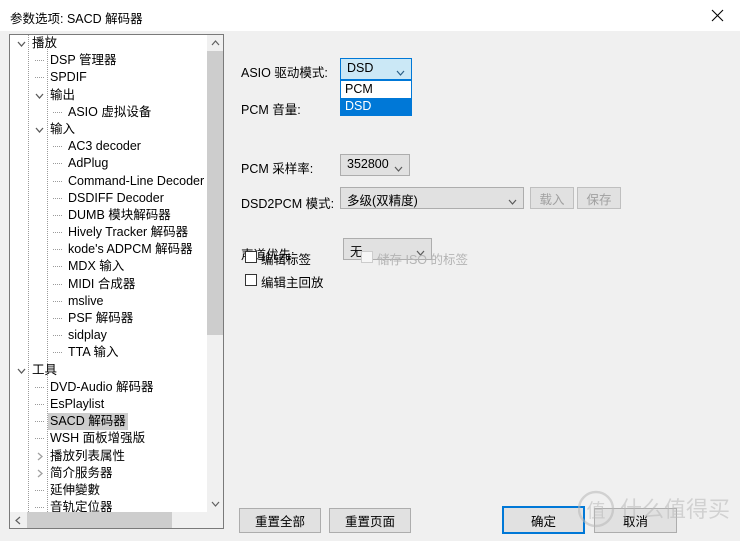 This screenshot has height=541, width=740. I want to click on tree-item-4: ASIO 虚拟设备, so click(108, 112).